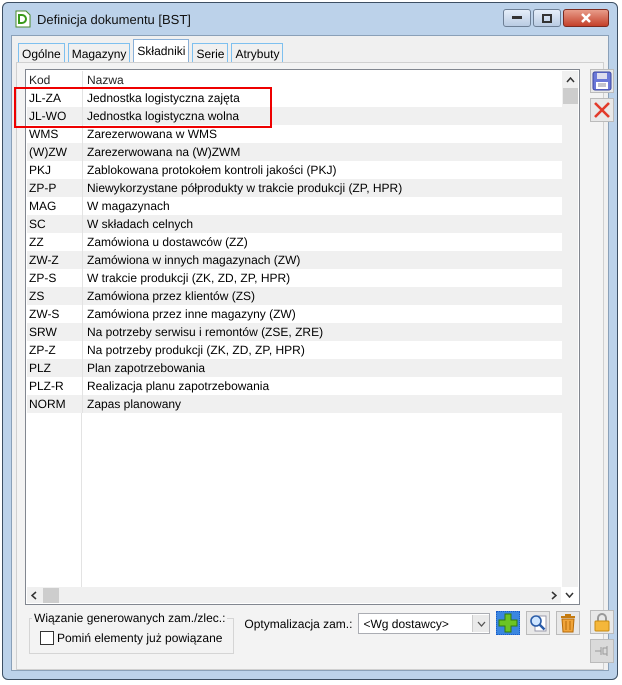 The width and height of the screenshot is (622, 685). What do you see at coordinates (298, 624) in the screenshot?
I see `optimization-label: Optymalizacja zam.:` at bounding box center [298, 624].